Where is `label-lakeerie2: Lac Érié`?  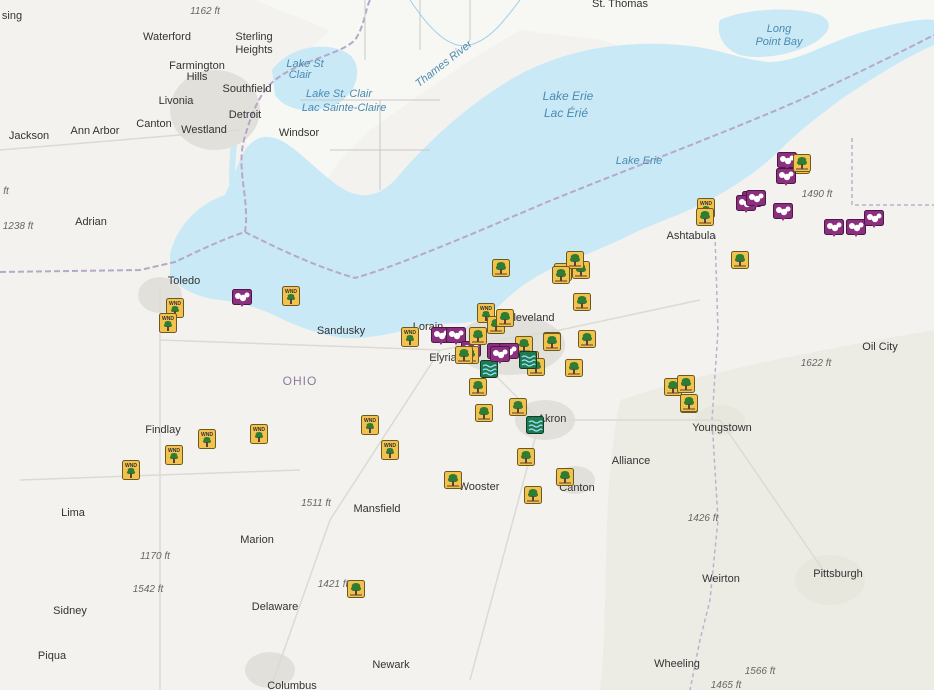 label-lakeerie2: Lac Érié is located at coordinates (566, 113).